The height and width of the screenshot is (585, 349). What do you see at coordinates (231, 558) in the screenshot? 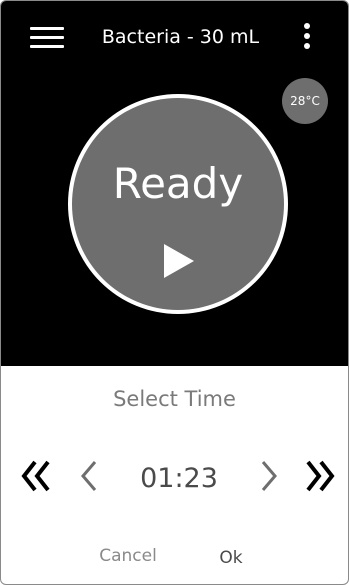
I see `ok-button: Ok` at bounding box center [231, 558].